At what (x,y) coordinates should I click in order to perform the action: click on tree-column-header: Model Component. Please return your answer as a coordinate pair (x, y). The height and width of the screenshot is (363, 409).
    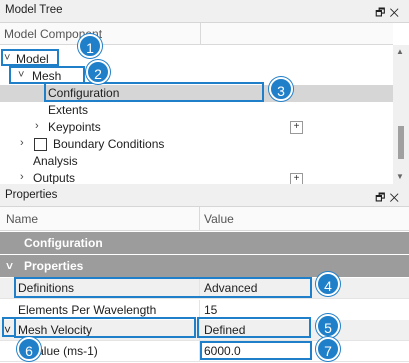
    Looking at the image, I should click on (196, 34).